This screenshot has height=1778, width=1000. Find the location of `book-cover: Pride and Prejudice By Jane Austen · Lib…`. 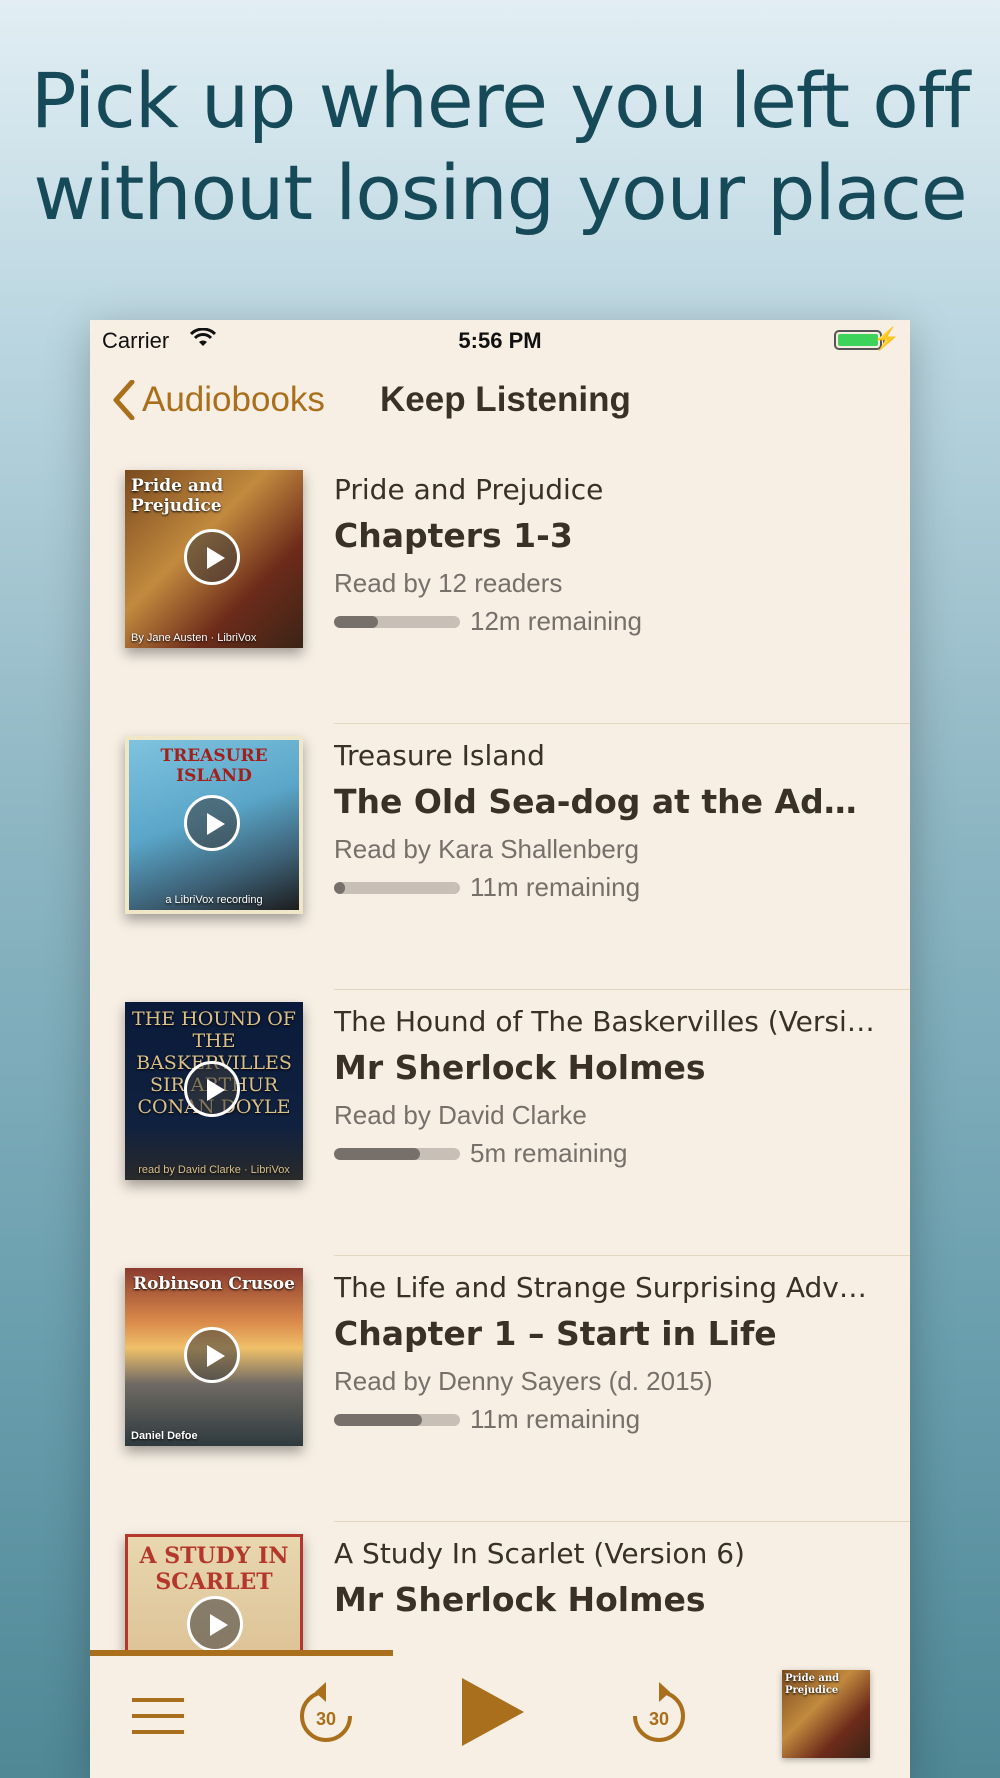

book-cover: Pride and Prejudice By Jane Austen · Lib… is located at coordinates (214, 559).